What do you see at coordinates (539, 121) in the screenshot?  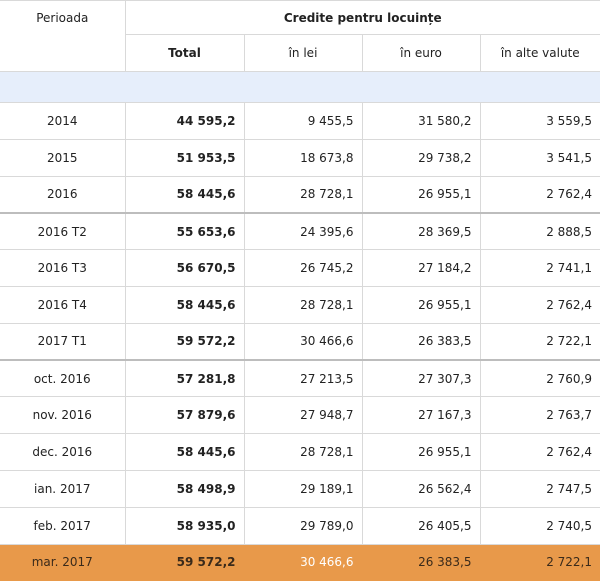 I see `other-currency-cell: 3 559,5` at bounding box center [539, 121].